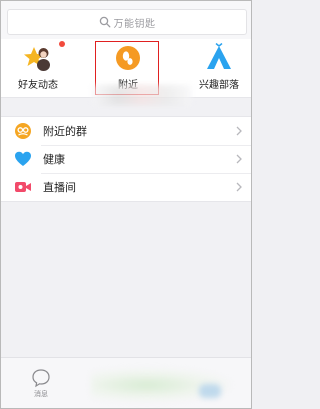  I want to click on list-item-label: 附近的群, so click(65, 131).